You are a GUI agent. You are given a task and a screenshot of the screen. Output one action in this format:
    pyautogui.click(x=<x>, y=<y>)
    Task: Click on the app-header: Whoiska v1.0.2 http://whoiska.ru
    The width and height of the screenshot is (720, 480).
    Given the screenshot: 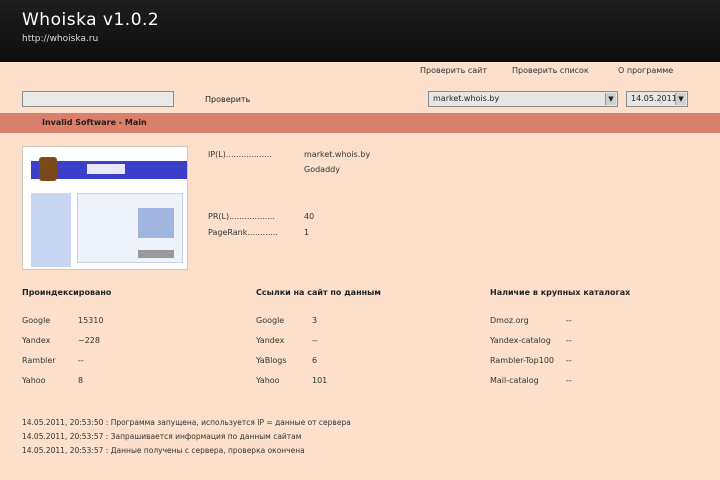 What is the action you would take?
    pyautogui.click(x=360, y=31)
    